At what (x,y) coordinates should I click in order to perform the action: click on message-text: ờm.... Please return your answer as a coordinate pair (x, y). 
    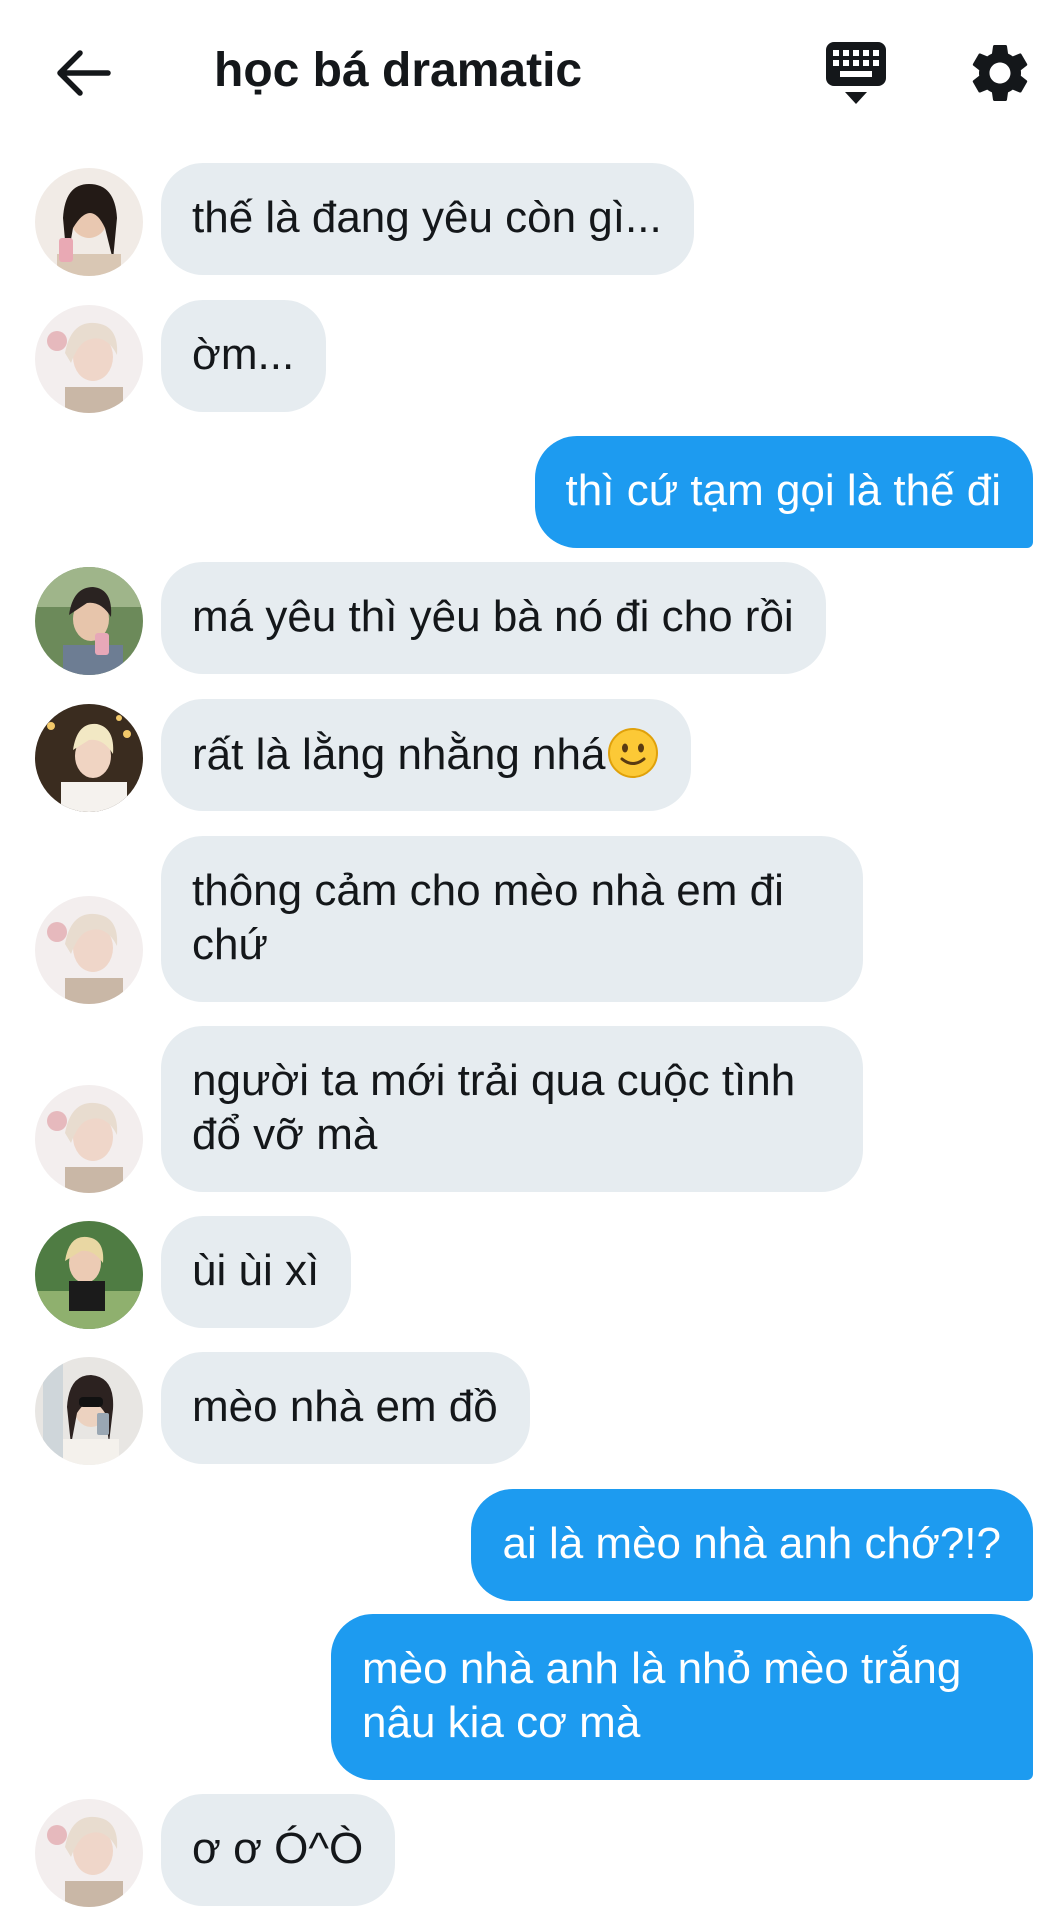
    Looking at the image, I should click on (243, 354).